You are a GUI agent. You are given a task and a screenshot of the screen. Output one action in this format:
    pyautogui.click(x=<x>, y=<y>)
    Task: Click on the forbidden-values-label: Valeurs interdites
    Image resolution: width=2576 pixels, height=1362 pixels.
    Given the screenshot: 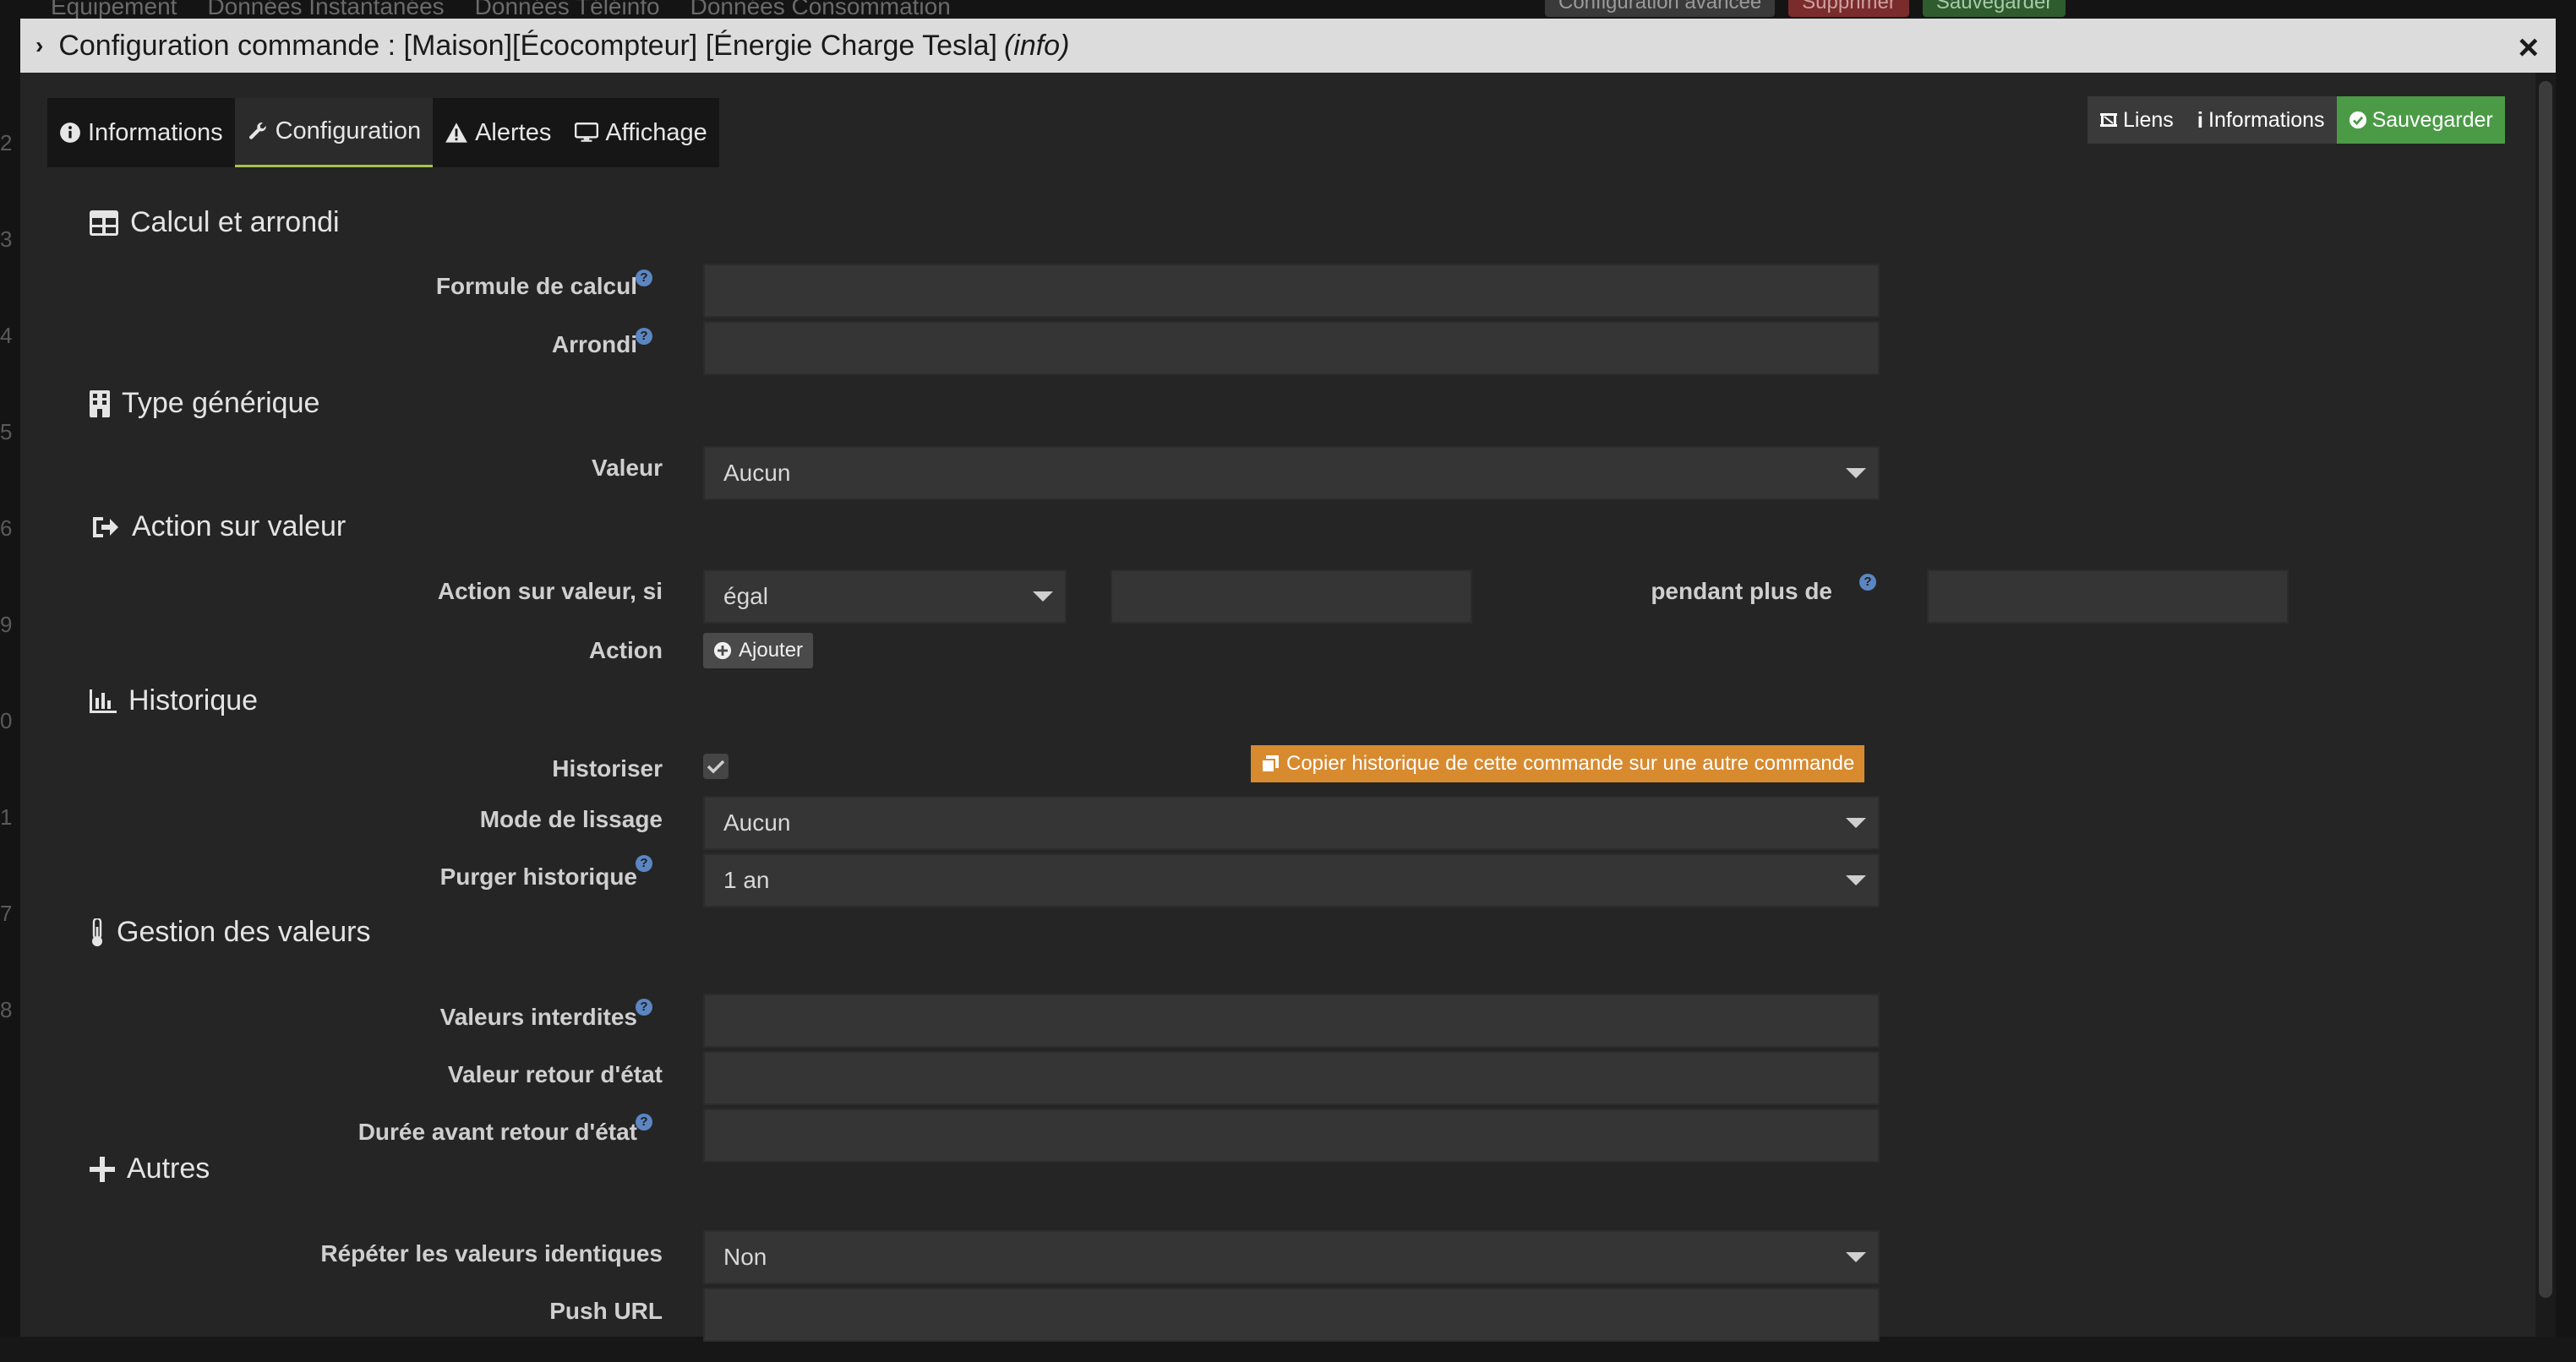 What is the action you would take?
    pyautogui.click(x=538, y=1017)
    